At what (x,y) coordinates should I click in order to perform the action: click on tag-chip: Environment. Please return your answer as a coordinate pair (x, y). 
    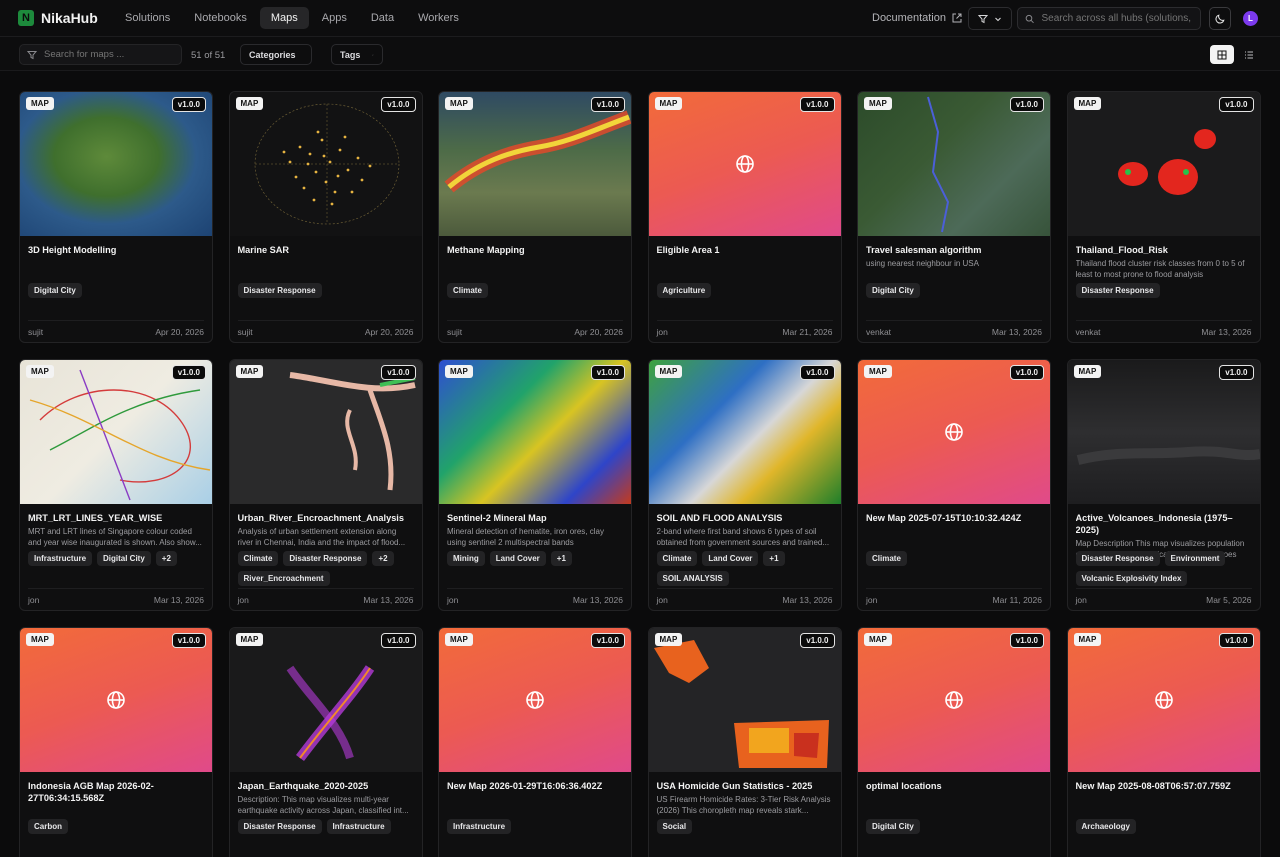
    Looking at the image, I should click on (1195, 558).